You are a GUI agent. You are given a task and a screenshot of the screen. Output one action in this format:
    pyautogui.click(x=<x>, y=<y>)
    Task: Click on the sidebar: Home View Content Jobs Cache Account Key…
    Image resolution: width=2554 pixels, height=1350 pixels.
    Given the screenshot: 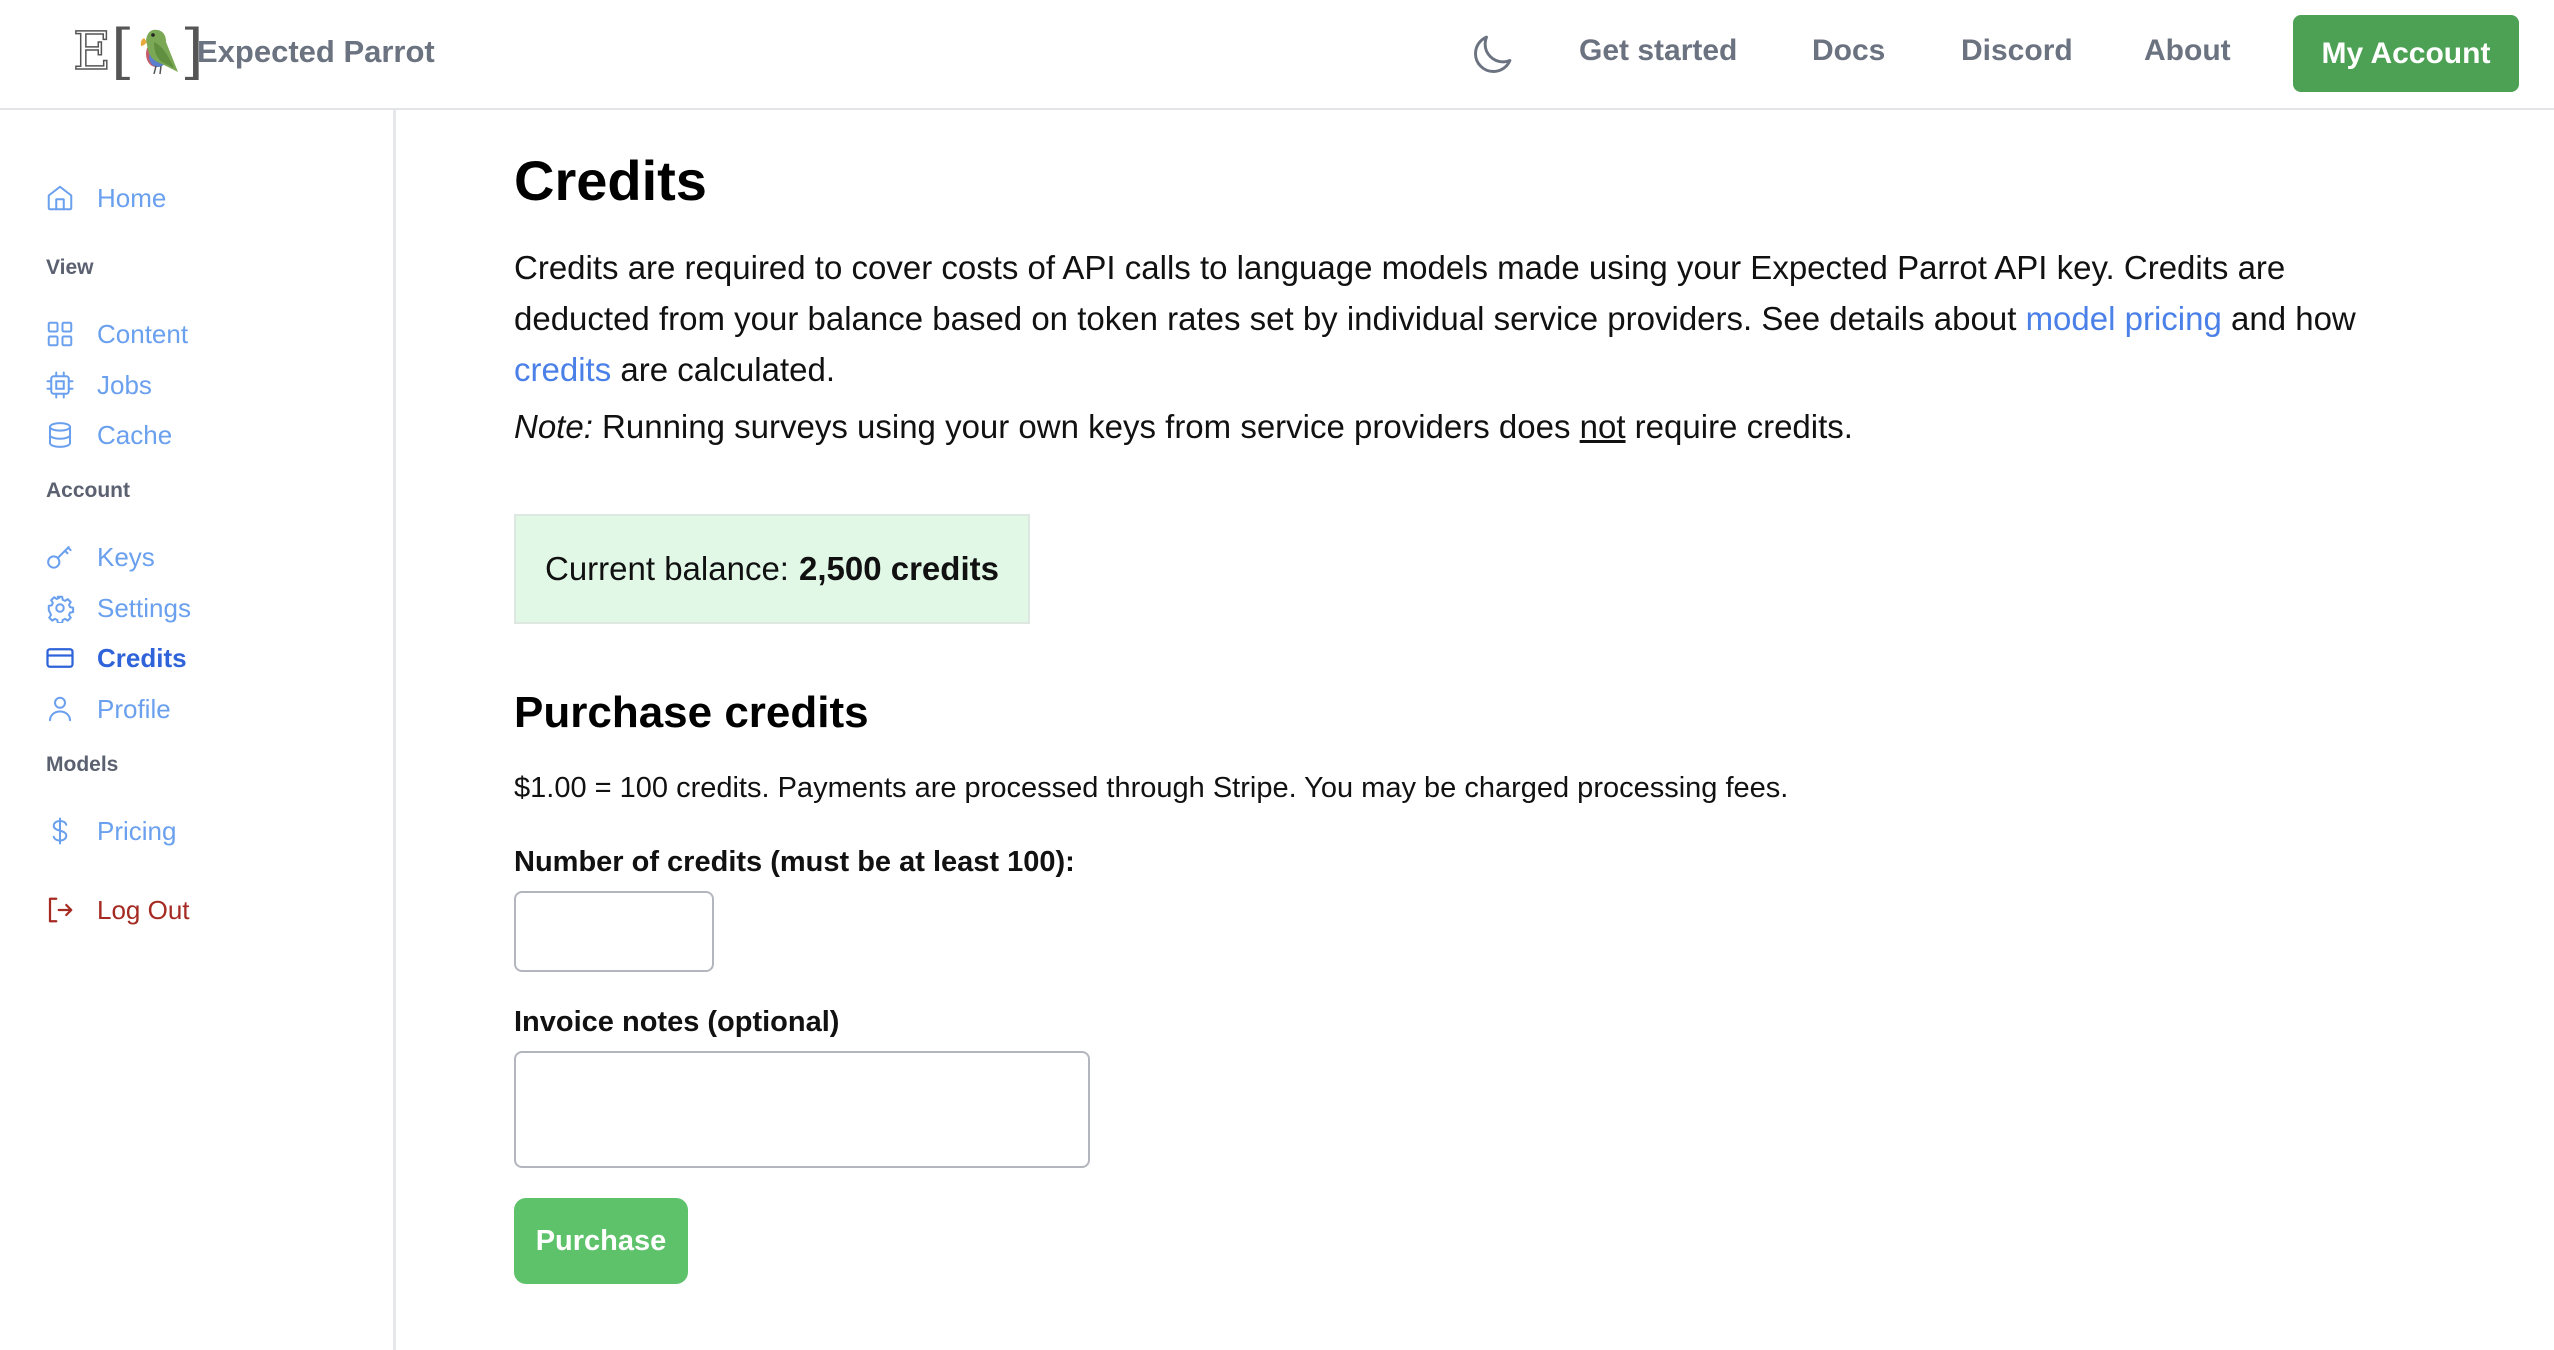 What is the action you would take?
    pyautogui.click(x=198, y=730)
    